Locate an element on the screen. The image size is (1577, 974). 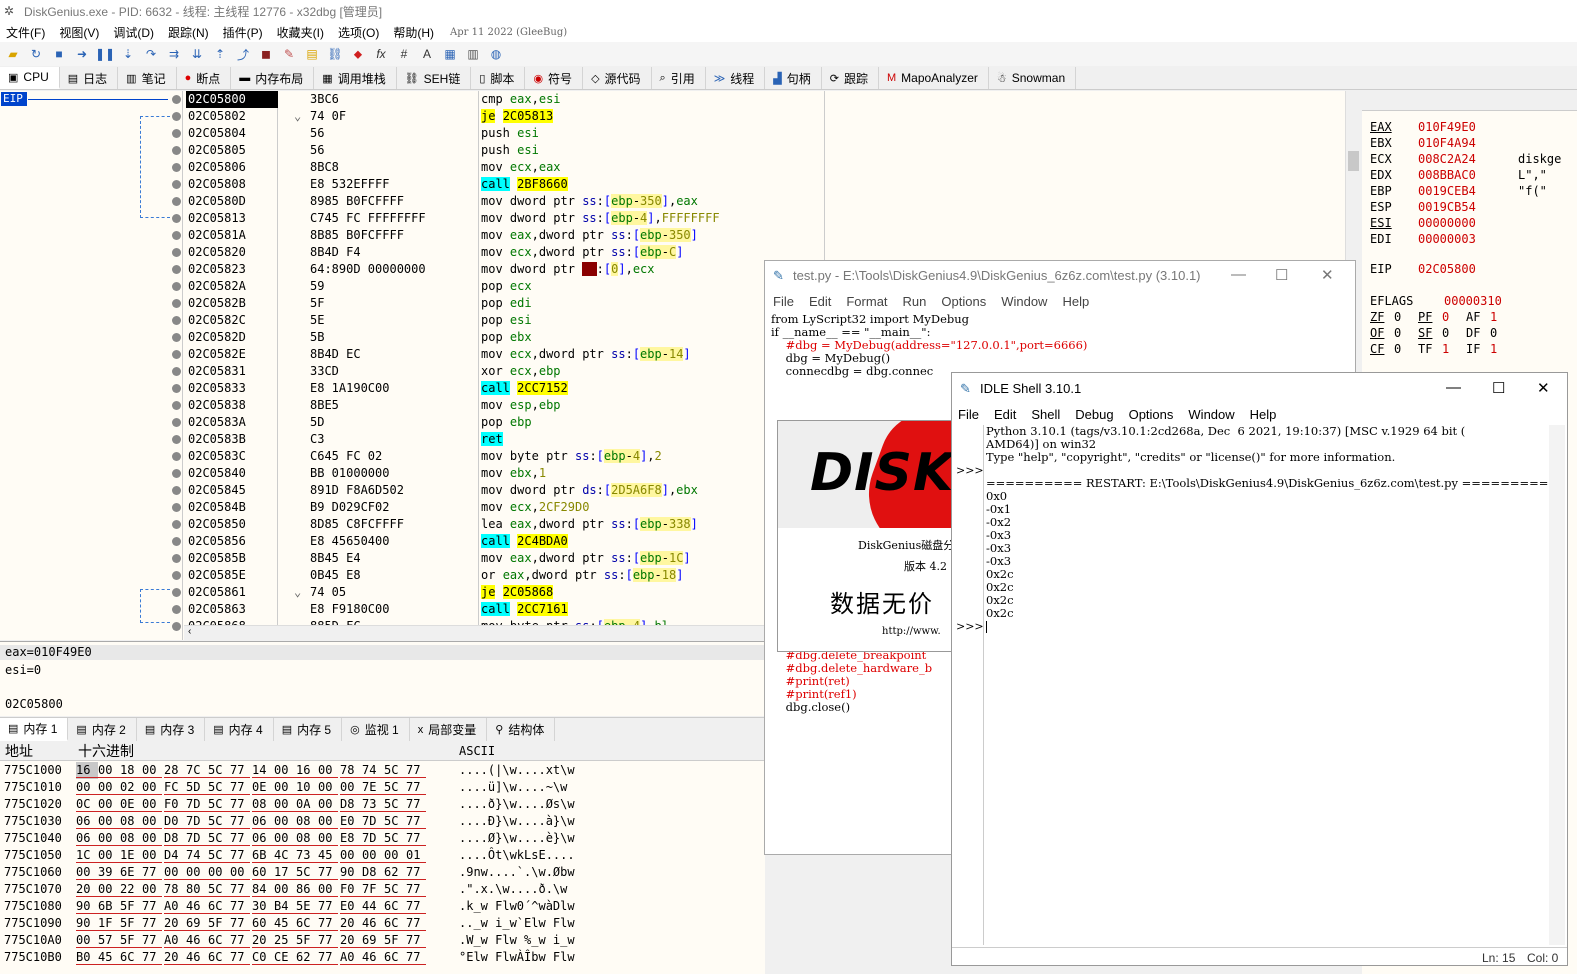
comment-icon: ▤ is located at coordinates (312, 54).